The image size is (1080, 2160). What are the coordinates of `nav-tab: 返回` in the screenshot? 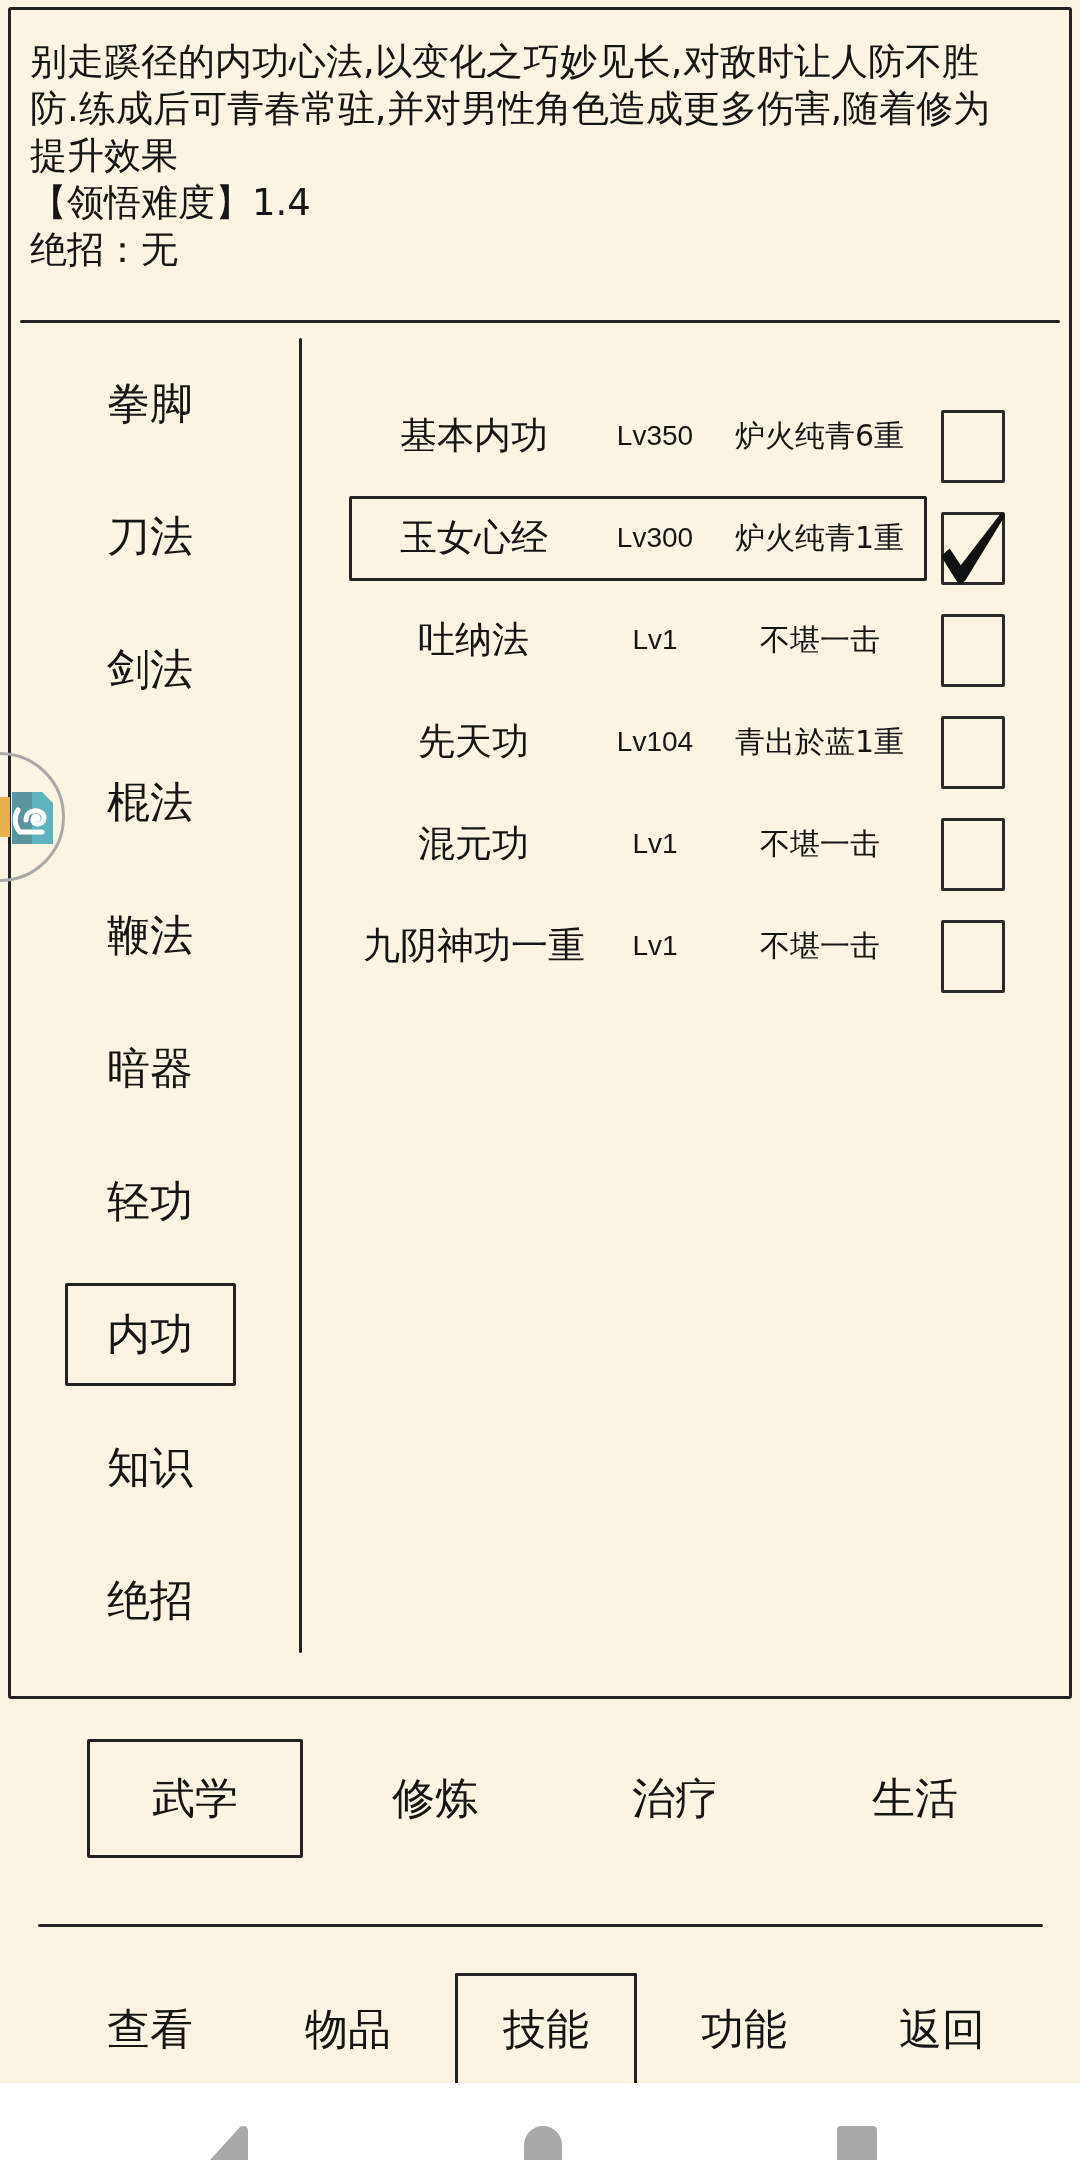 It's located at (942, 2028).